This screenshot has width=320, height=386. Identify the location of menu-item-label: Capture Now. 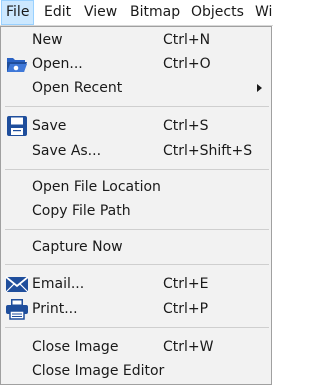
(77, 247).